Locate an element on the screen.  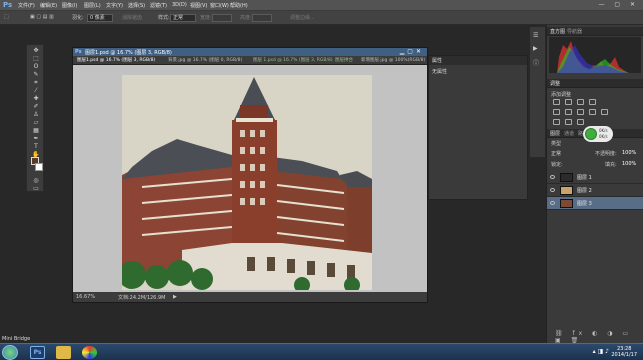
eraser-tool-icon: ▱ is located at coordinates (36, 122).